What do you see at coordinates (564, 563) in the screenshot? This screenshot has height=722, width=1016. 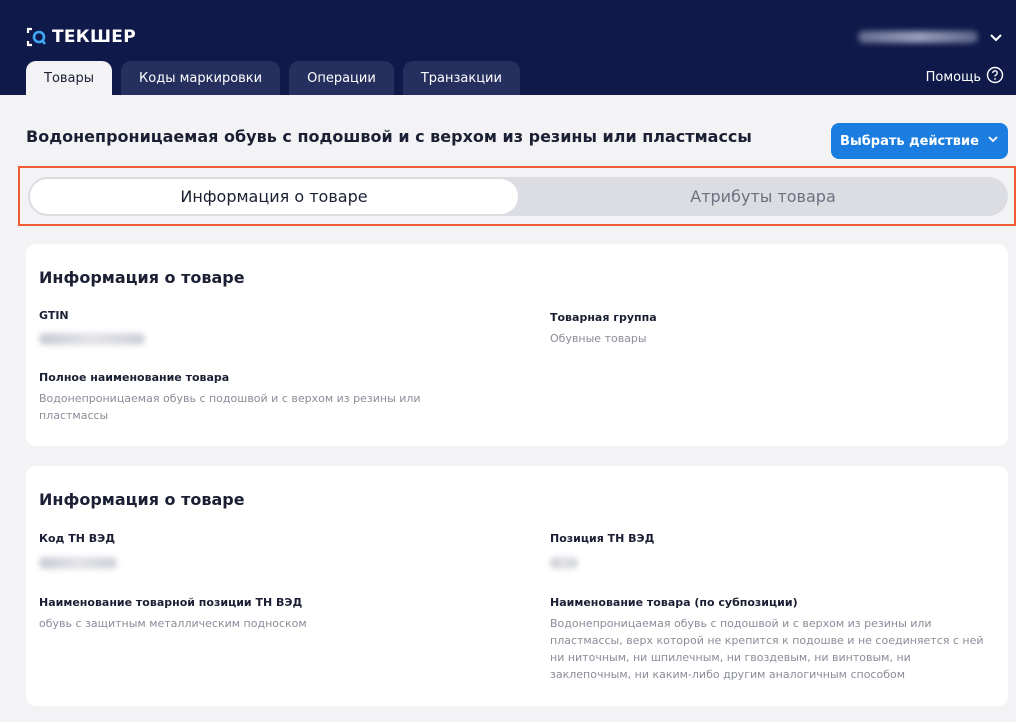 I see `tnved-position-value-redacted` at bounding box center [564, 563].